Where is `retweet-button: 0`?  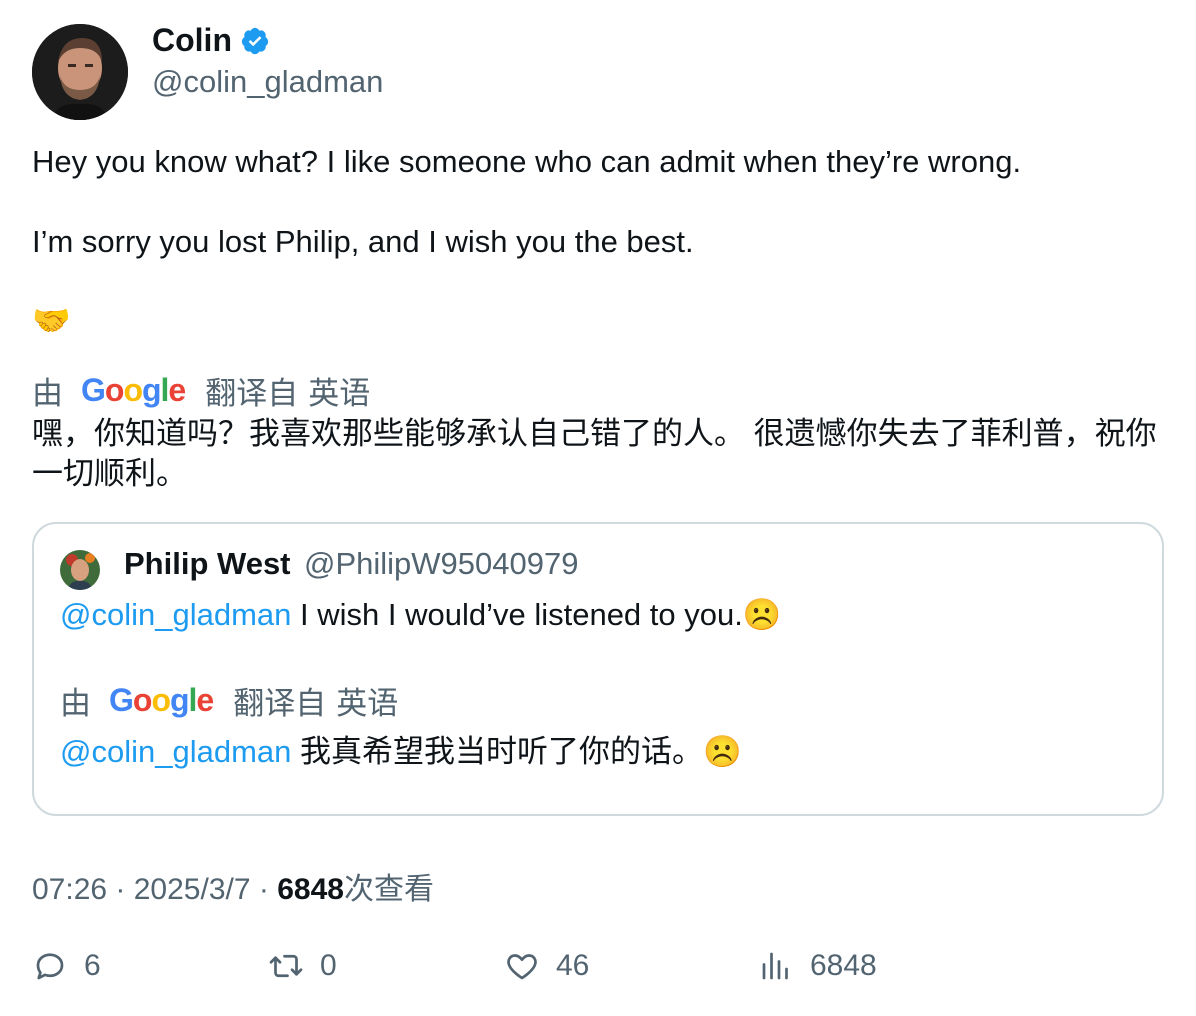 retweet-button: 0 is located at coordinates (302, 966).